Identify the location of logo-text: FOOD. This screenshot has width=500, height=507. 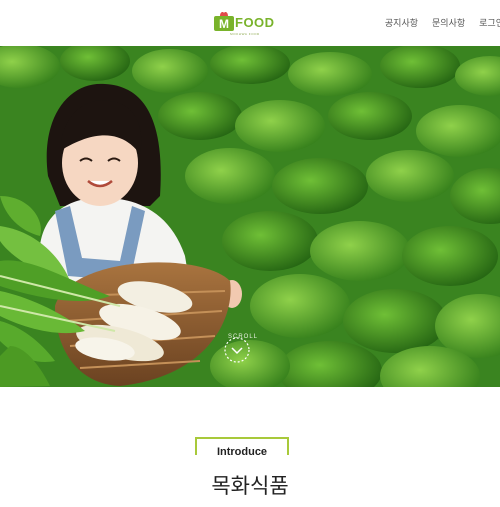
(255, 22).